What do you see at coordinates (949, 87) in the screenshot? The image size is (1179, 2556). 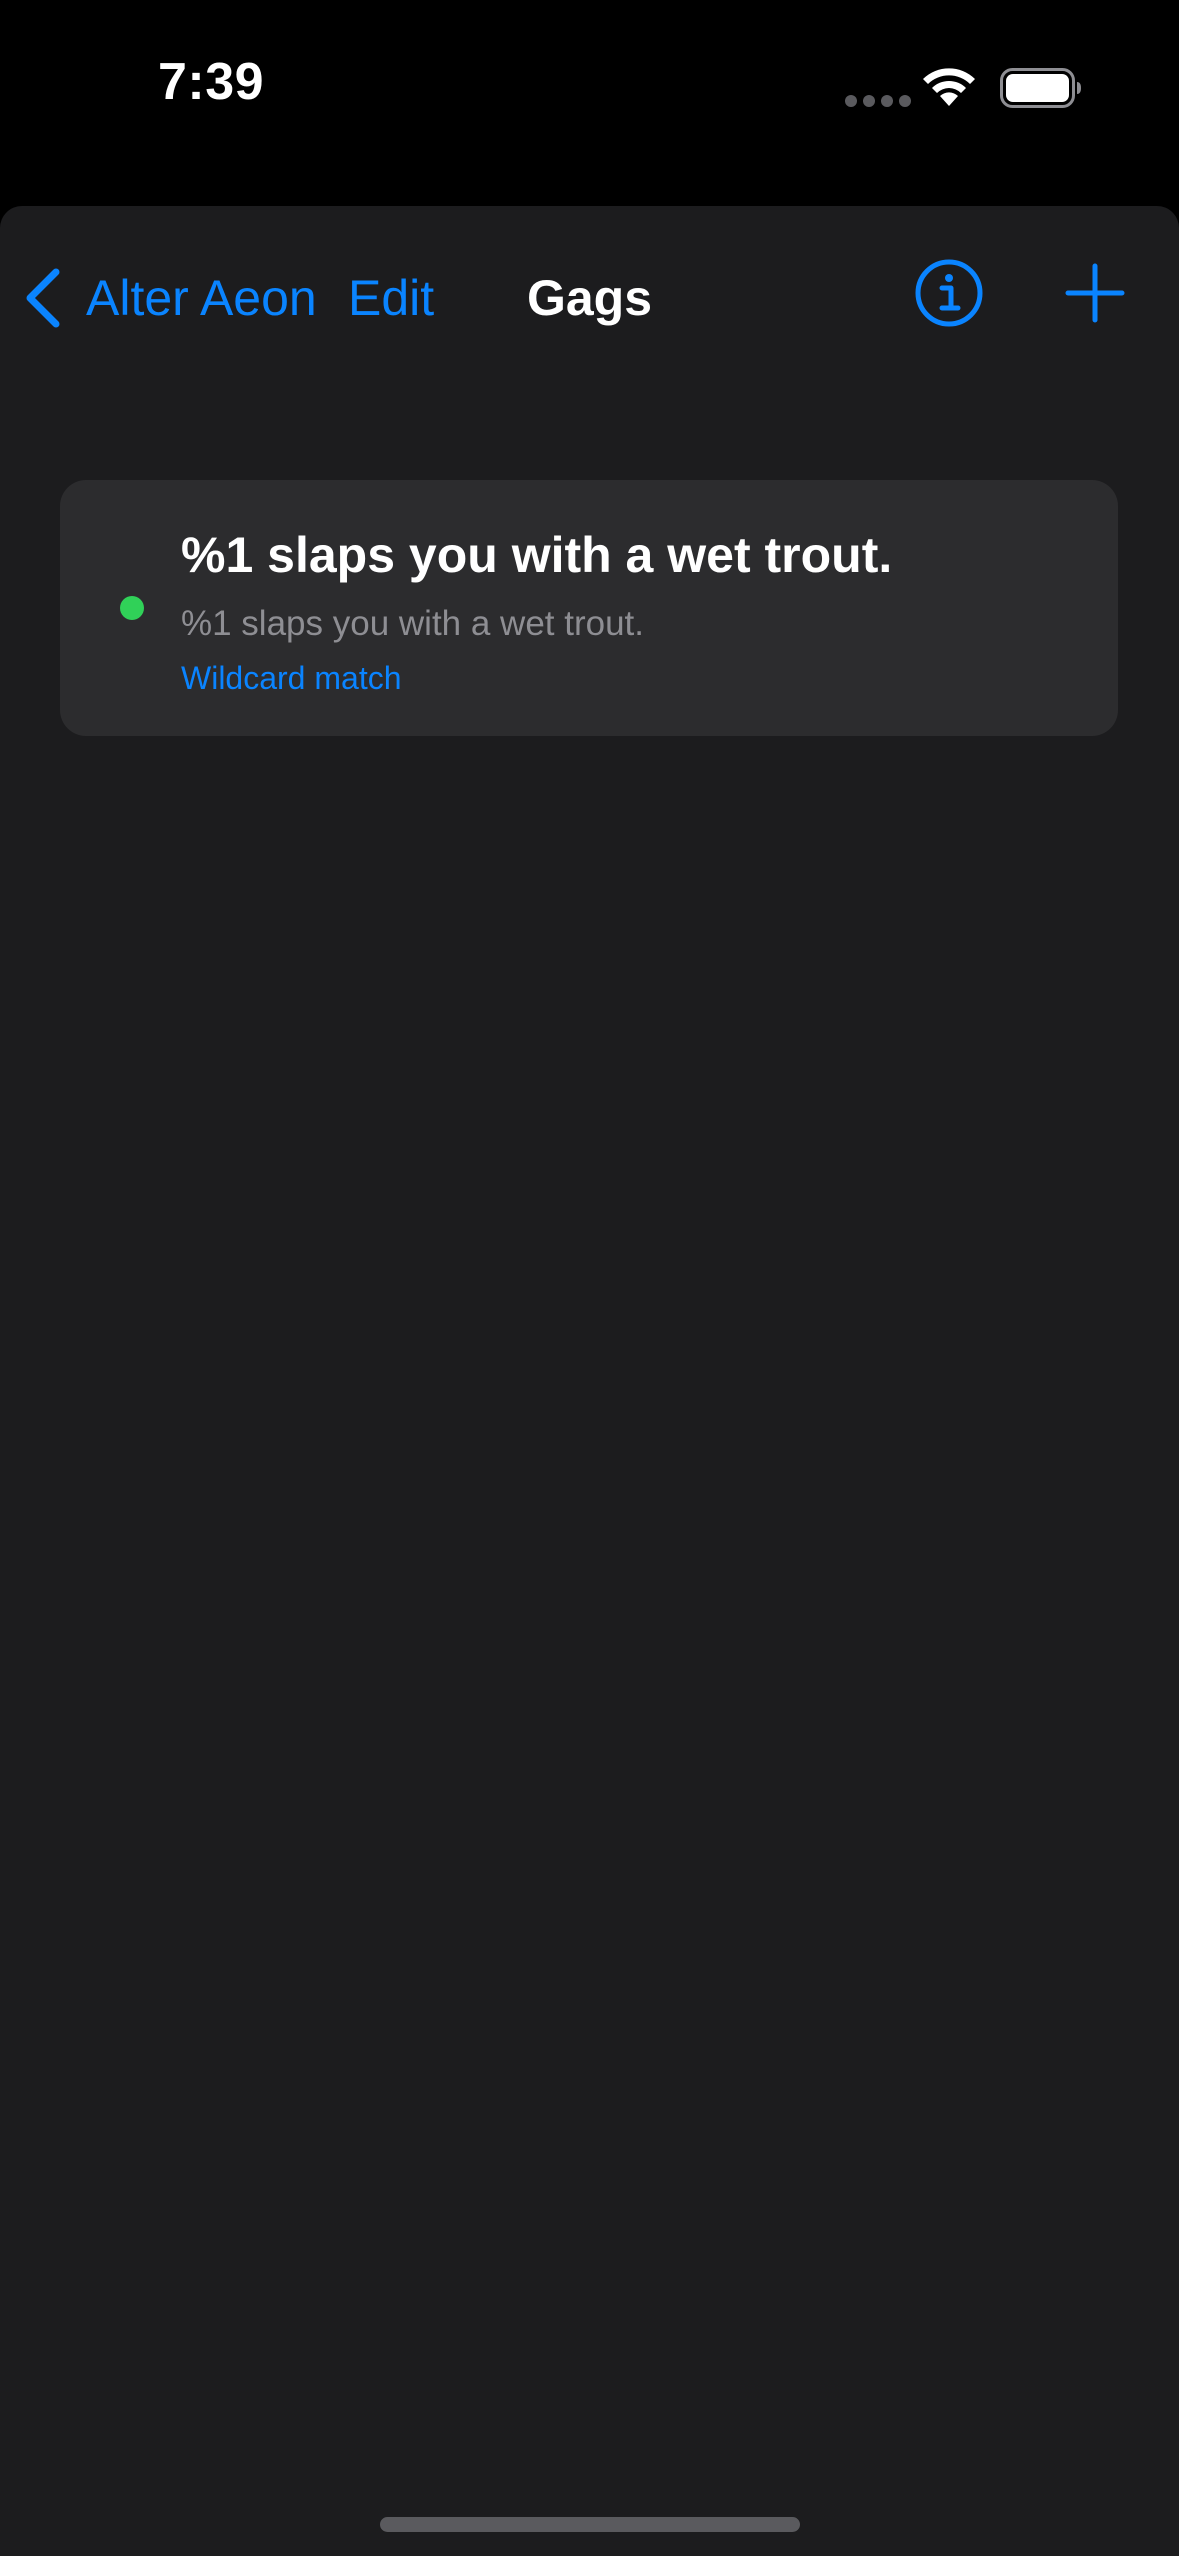 I see `wifi-icon` at bounding box center [949, 87].